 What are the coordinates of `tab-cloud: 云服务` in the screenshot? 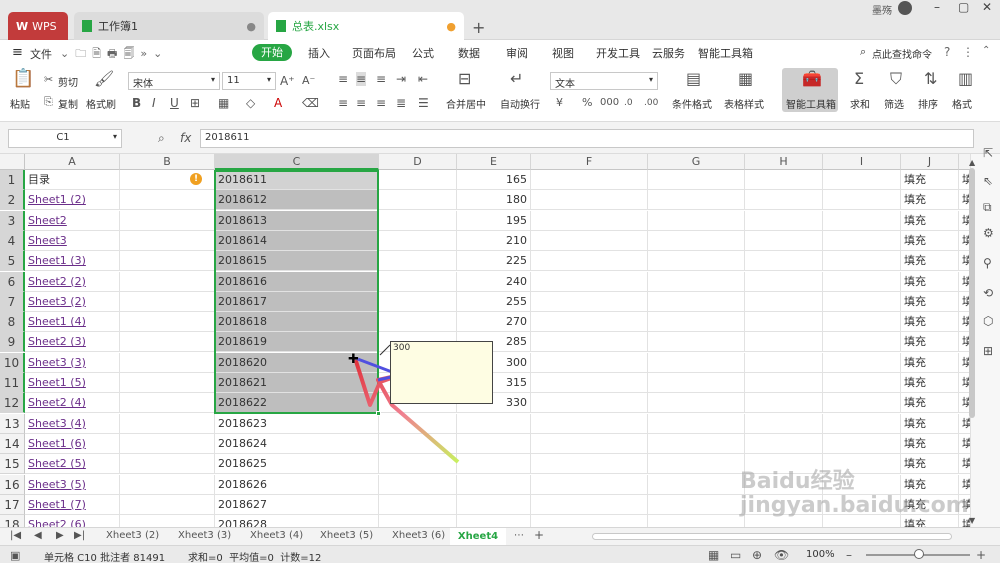 It's located at (668, 53).